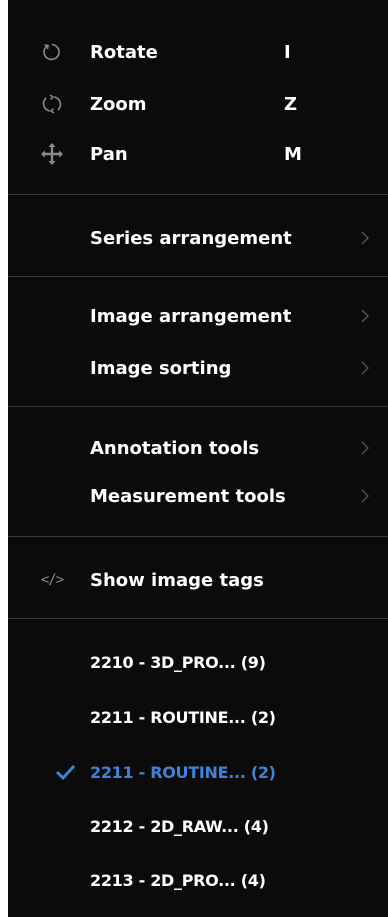 The height and width of the screenshot is (917, 388). I want to click on series-item: 2213 - 2D_PRO... (4), so click(198, 880).